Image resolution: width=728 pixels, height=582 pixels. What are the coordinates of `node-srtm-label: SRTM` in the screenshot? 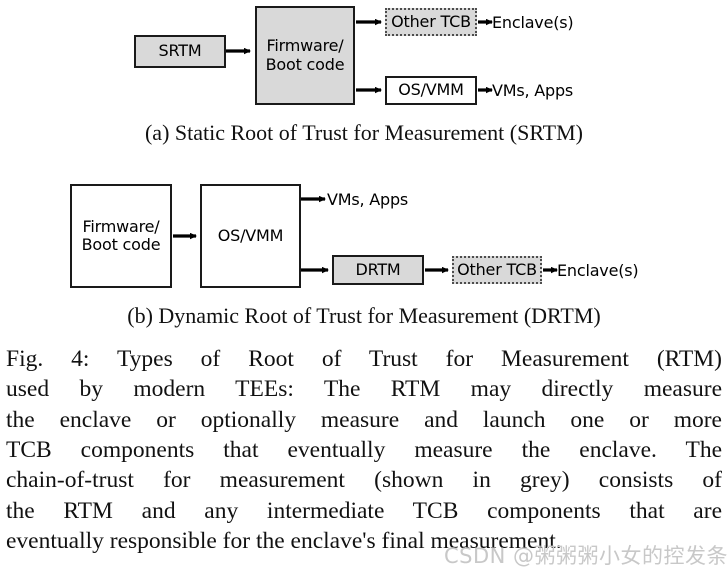 It's located at (180, 51).